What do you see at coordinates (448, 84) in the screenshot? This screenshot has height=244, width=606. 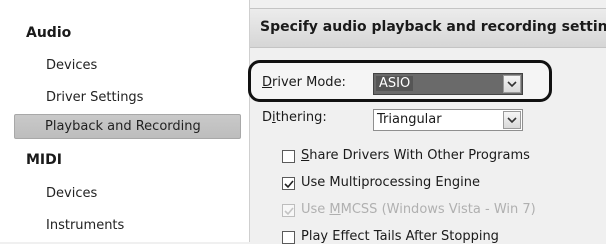 I see `driver-mode-select: ASIO` at bounding box center [448, 84].